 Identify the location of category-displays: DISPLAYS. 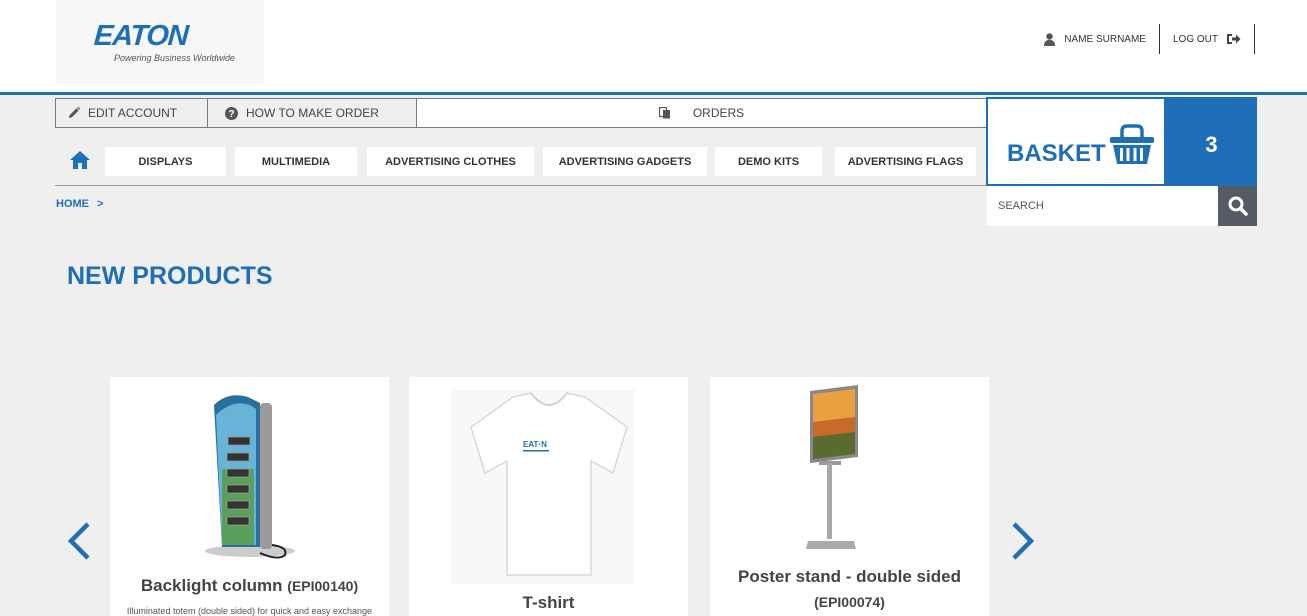
(165, 161).